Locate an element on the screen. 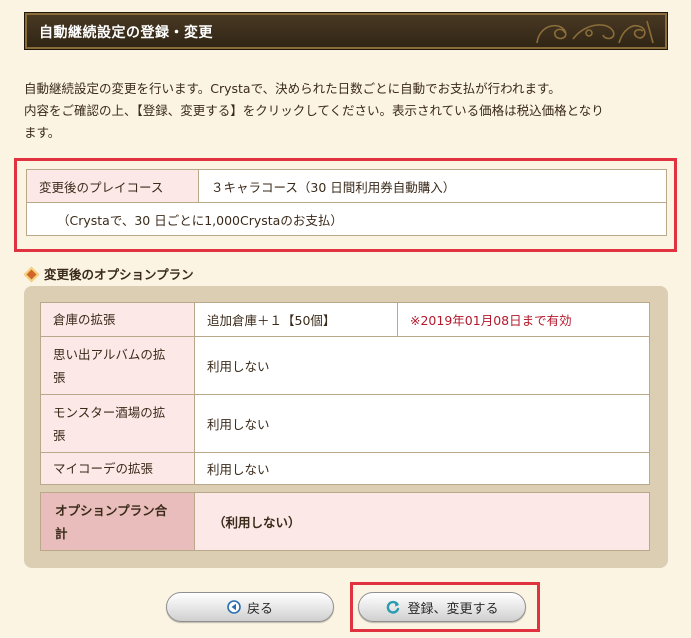  option-label: 思い出アルバムの拡 張 is located at coordinates (117, 365).